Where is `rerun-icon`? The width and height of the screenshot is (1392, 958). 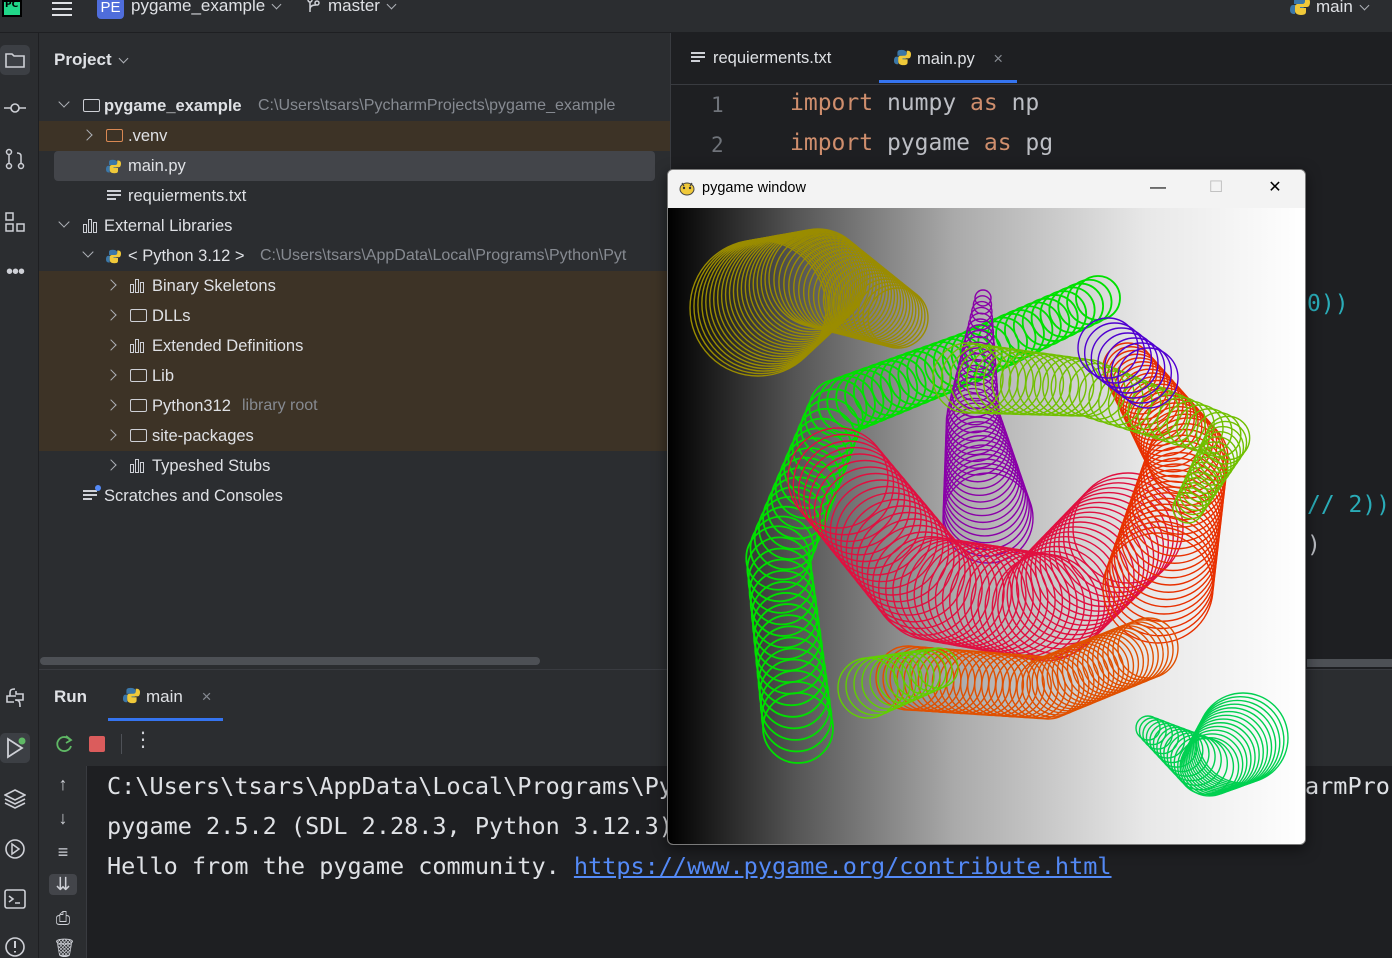 rerun-icon is located at coordinates (64, 744).